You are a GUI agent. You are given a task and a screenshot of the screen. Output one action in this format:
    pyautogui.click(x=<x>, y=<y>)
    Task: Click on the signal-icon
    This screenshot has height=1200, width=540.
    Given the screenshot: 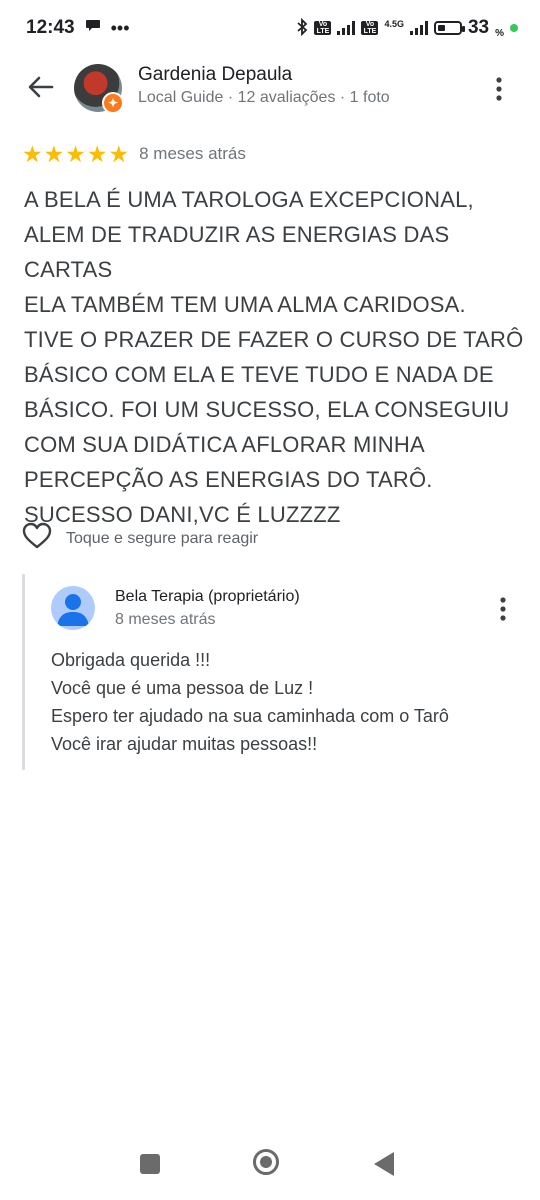 What is the action you would take?
    pyautogui.click(x=346, y=28)
    